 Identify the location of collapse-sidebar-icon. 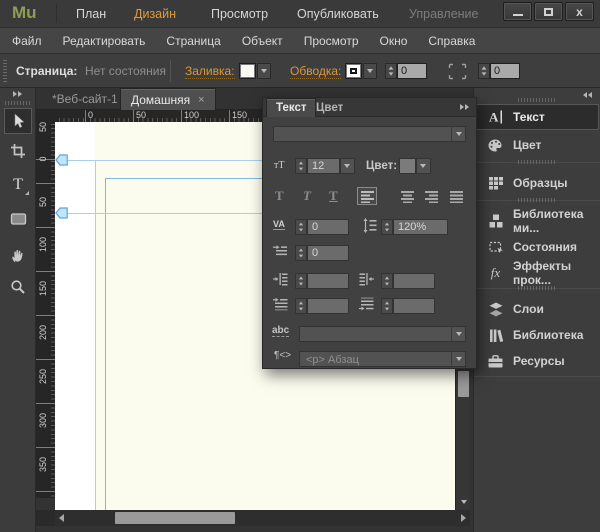
(587, 95).